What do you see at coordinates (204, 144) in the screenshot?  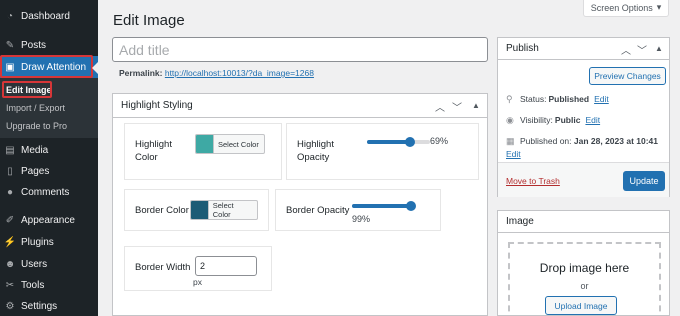 I see `highlight-color-swatch` at bounding box center [204, 144].